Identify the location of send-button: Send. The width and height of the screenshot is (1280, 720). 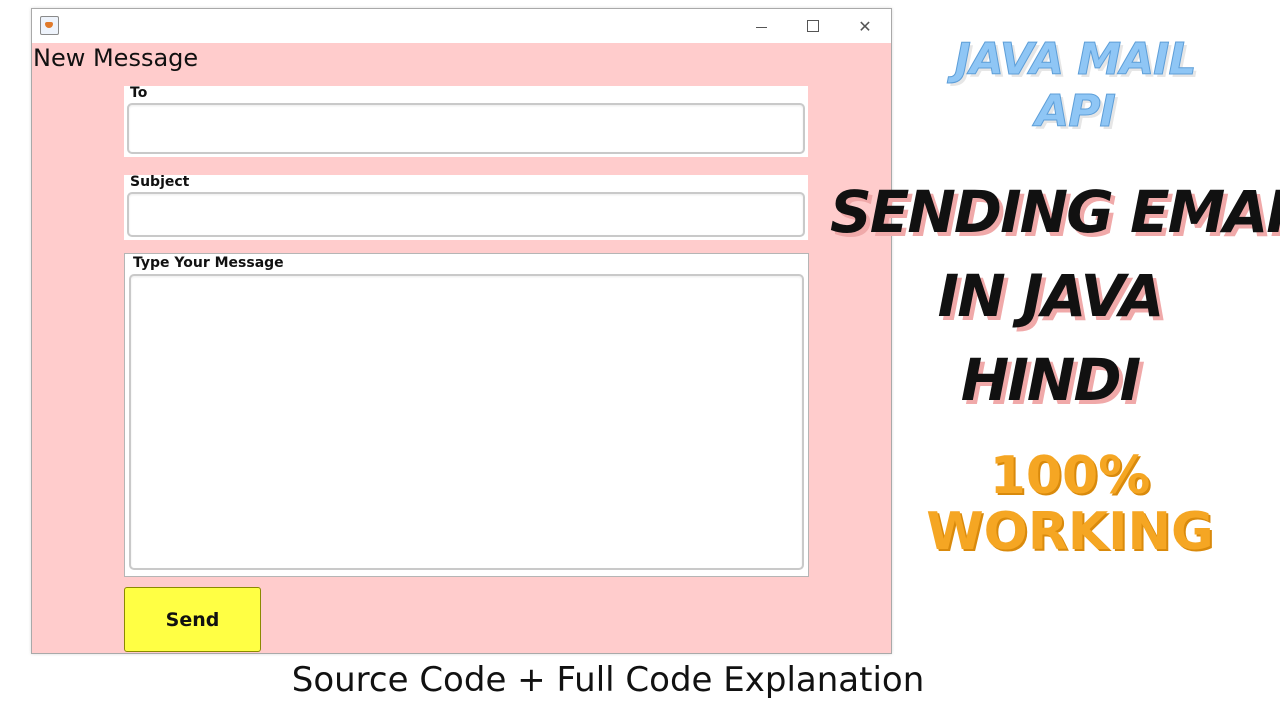
(192, 619).